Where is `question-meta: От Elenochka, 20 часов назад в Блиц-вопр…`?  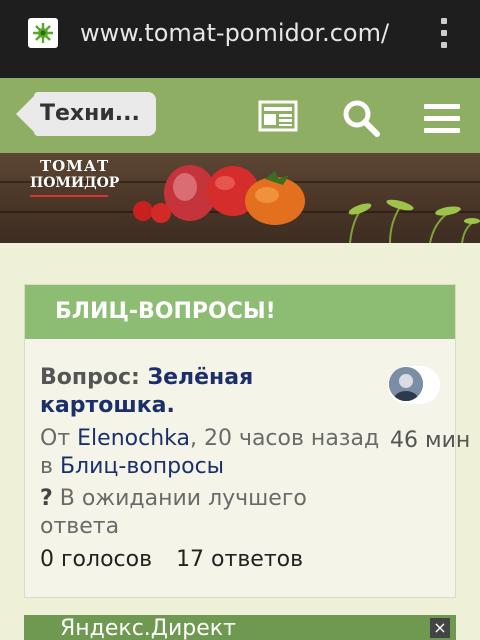 question-meta: От Elenochka, 20 часов назад в Блиц-вопр… is located at coordinates (210, 453).